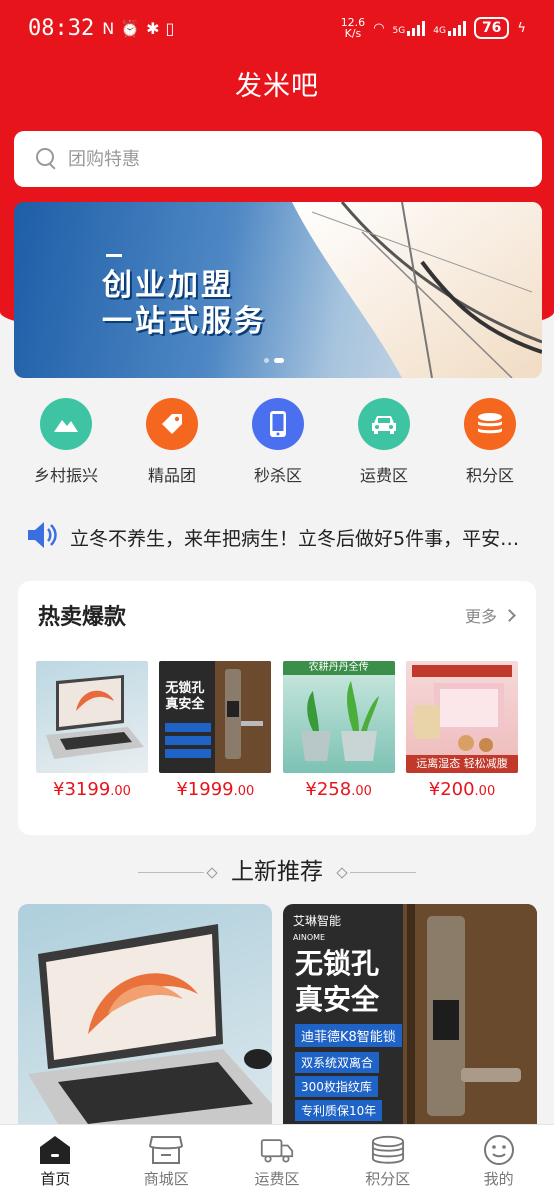 This screenshot has height=1200, width=554. I want to click on lock-feature: 专利质保10年, so click(339, 1110).